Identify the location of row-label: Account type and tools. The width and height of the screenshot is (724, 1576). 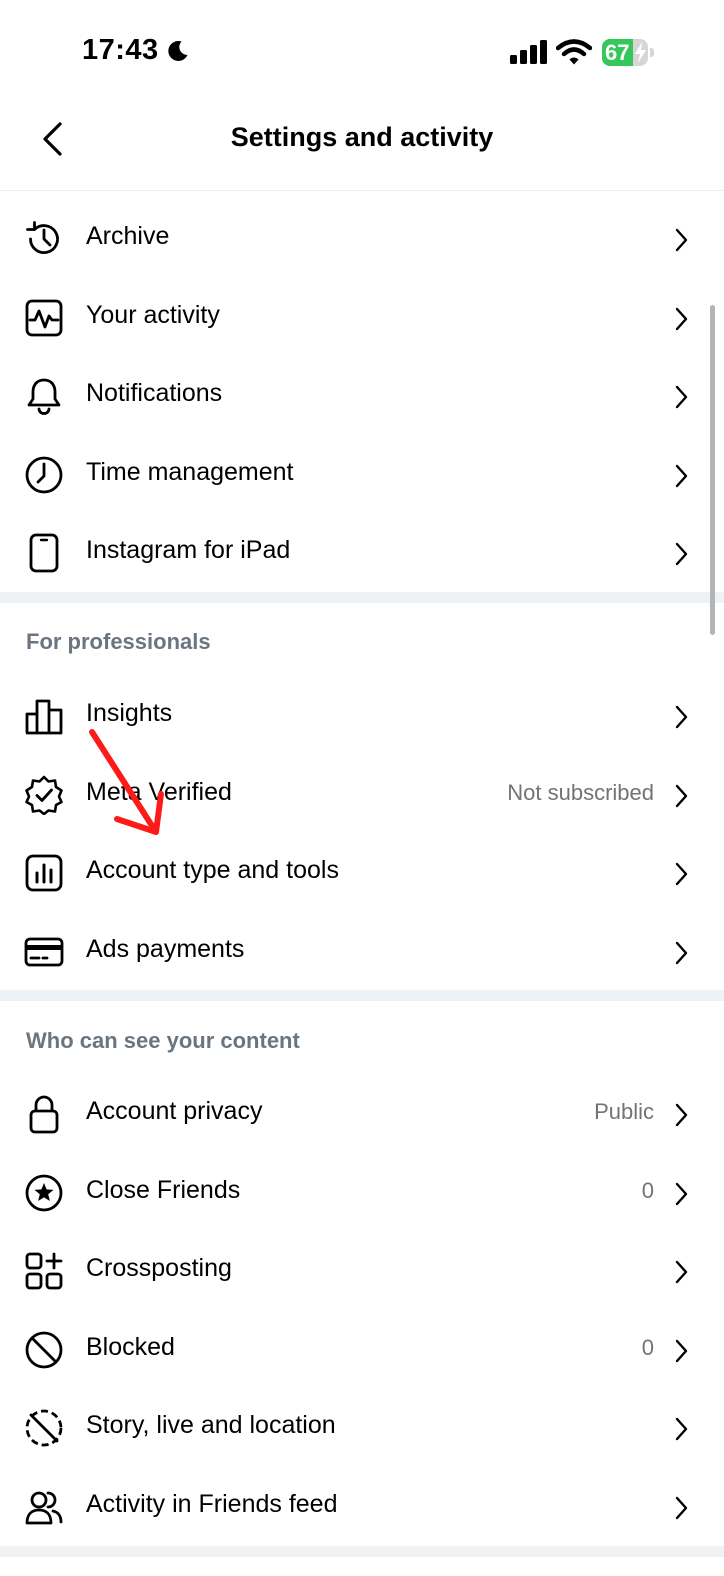
(212, 870).